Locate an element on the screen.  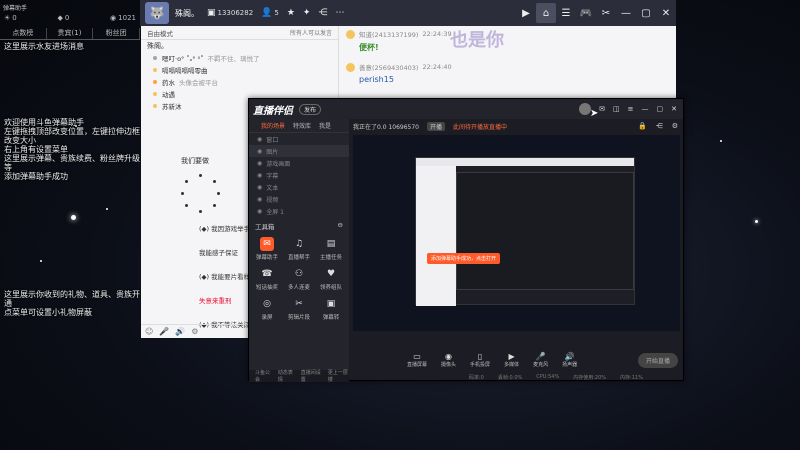
screen-icon: ▭ is located at coordinates (417, 356).